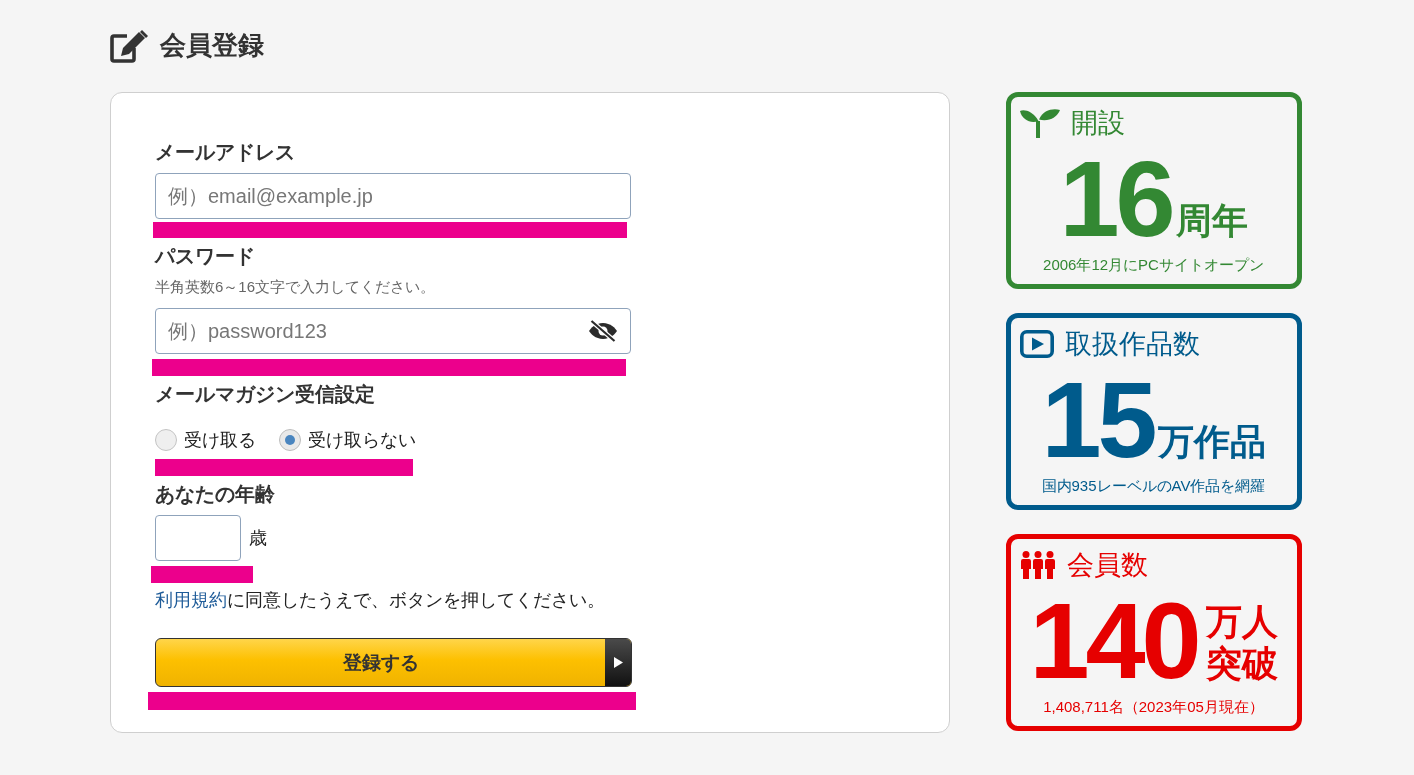 This screenshot has height=775, width=1414. I want to click on sprout-icon, so click(1040, 123).